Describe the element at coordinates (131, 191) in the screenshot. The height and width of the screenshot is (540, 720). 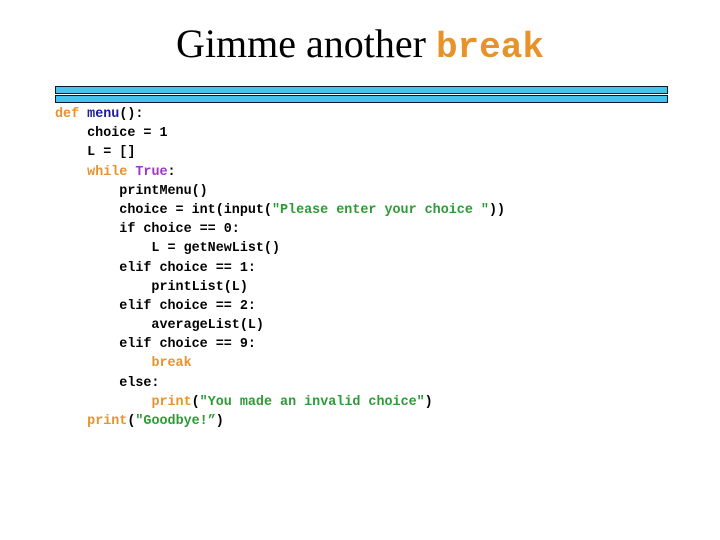
I see `code-token: printMenu()` at that location.